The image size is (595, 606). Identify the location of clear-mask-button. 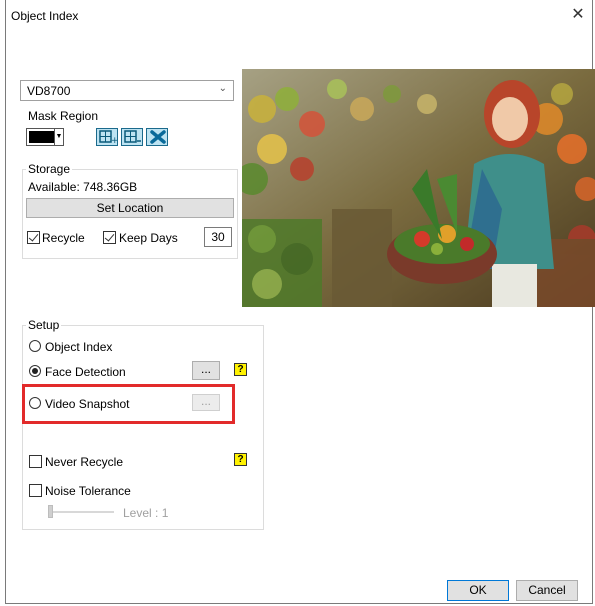
(157, 137).